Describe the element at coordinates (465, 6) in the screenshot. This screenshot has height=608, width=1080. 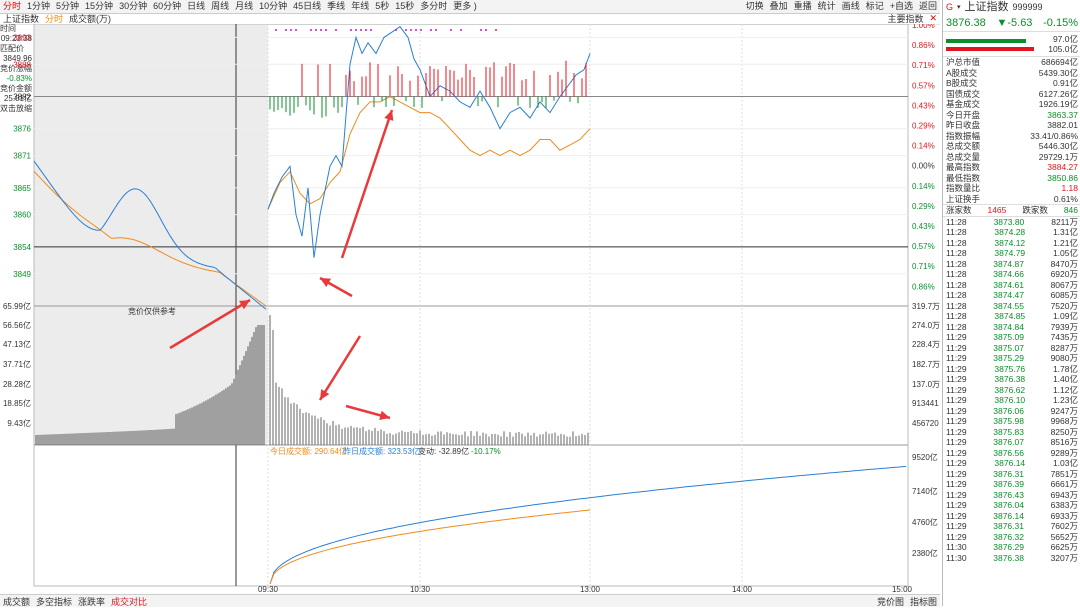
I see `period-tab-16: 更多 )` at that location.